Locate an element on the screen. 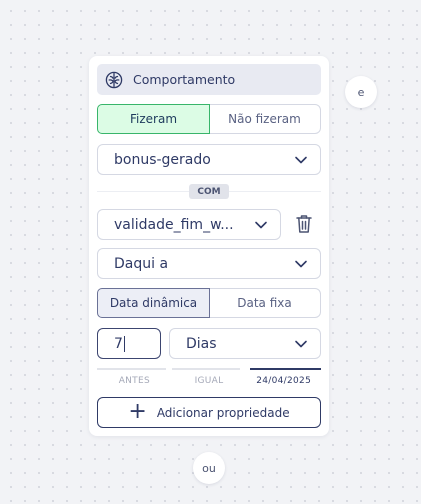 Image resolution: width=421 pixels, height=504 pixels. add-property-button: + Adicionar propriedade is located at coordinates (209, 412).